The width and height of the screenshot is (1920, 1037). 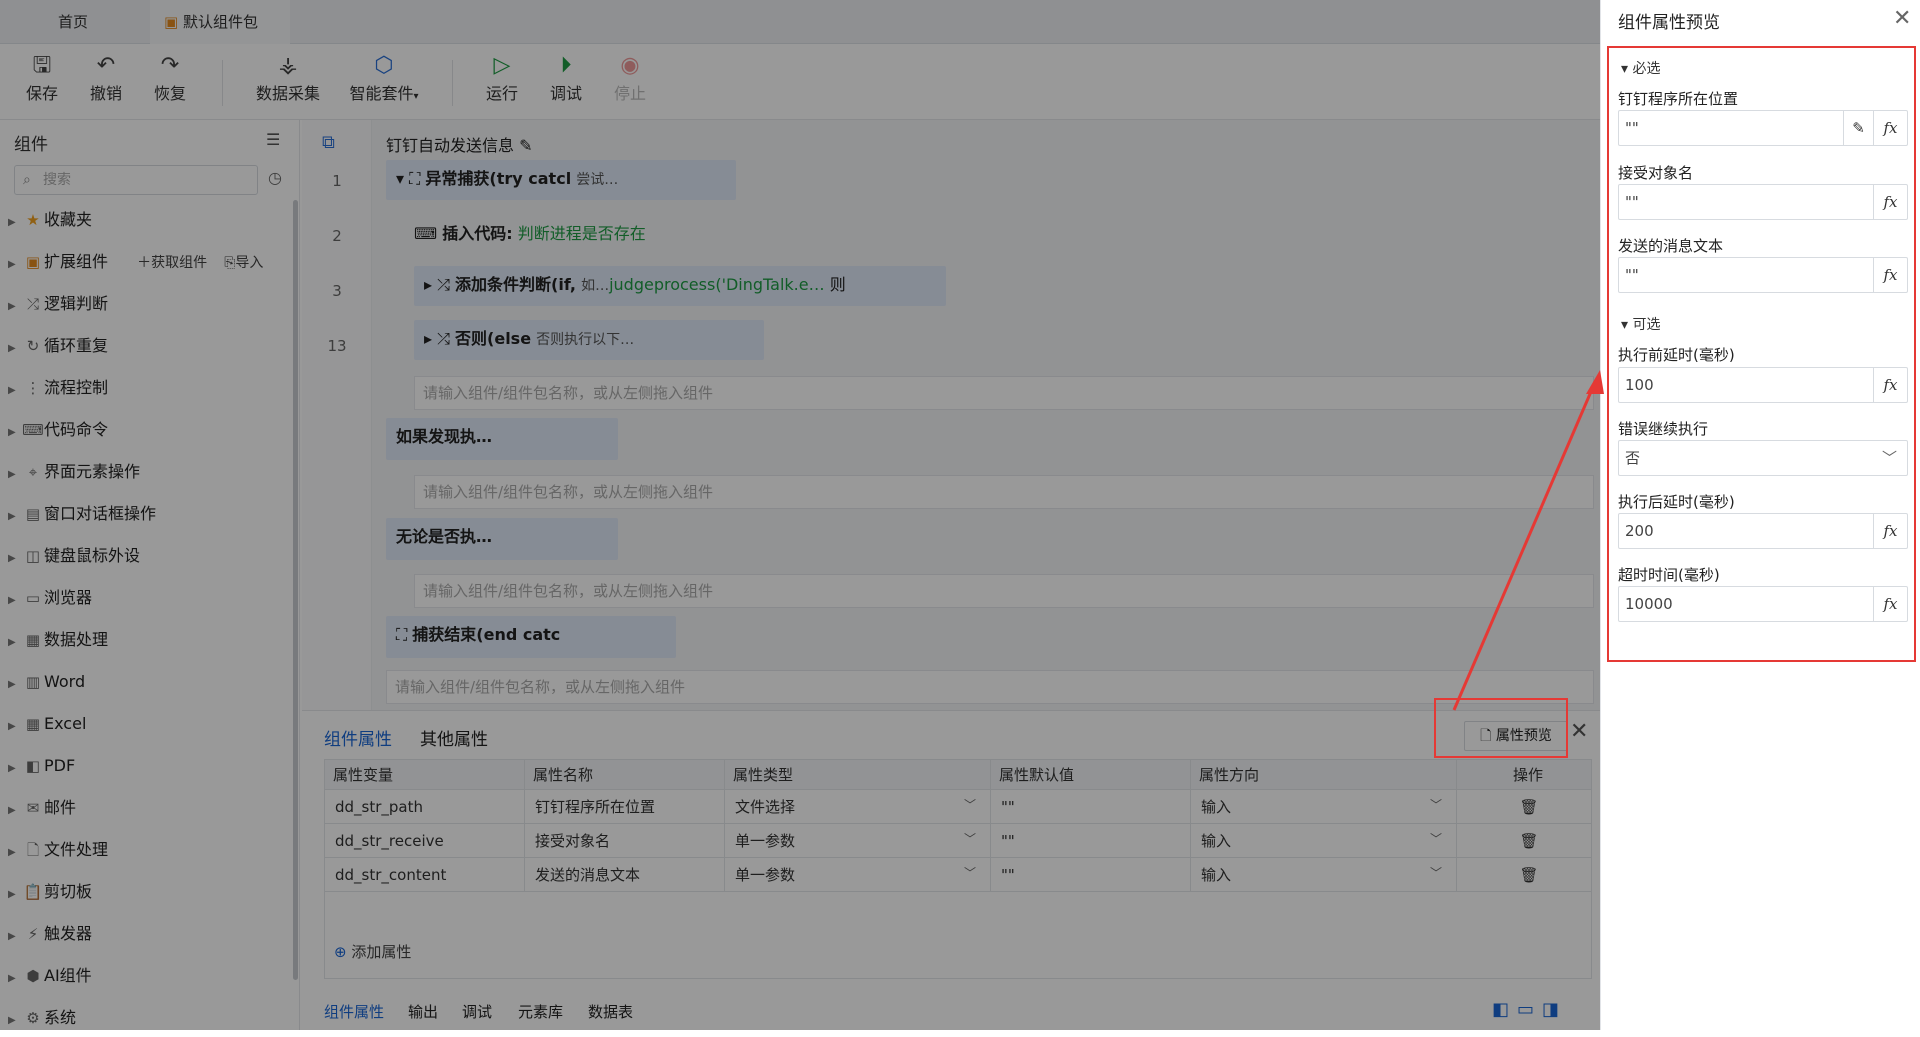 What do you see at coordinates (1524, 774) in the screenshot?
I see `column-header: 操作` at bounding box center [1524, 774].